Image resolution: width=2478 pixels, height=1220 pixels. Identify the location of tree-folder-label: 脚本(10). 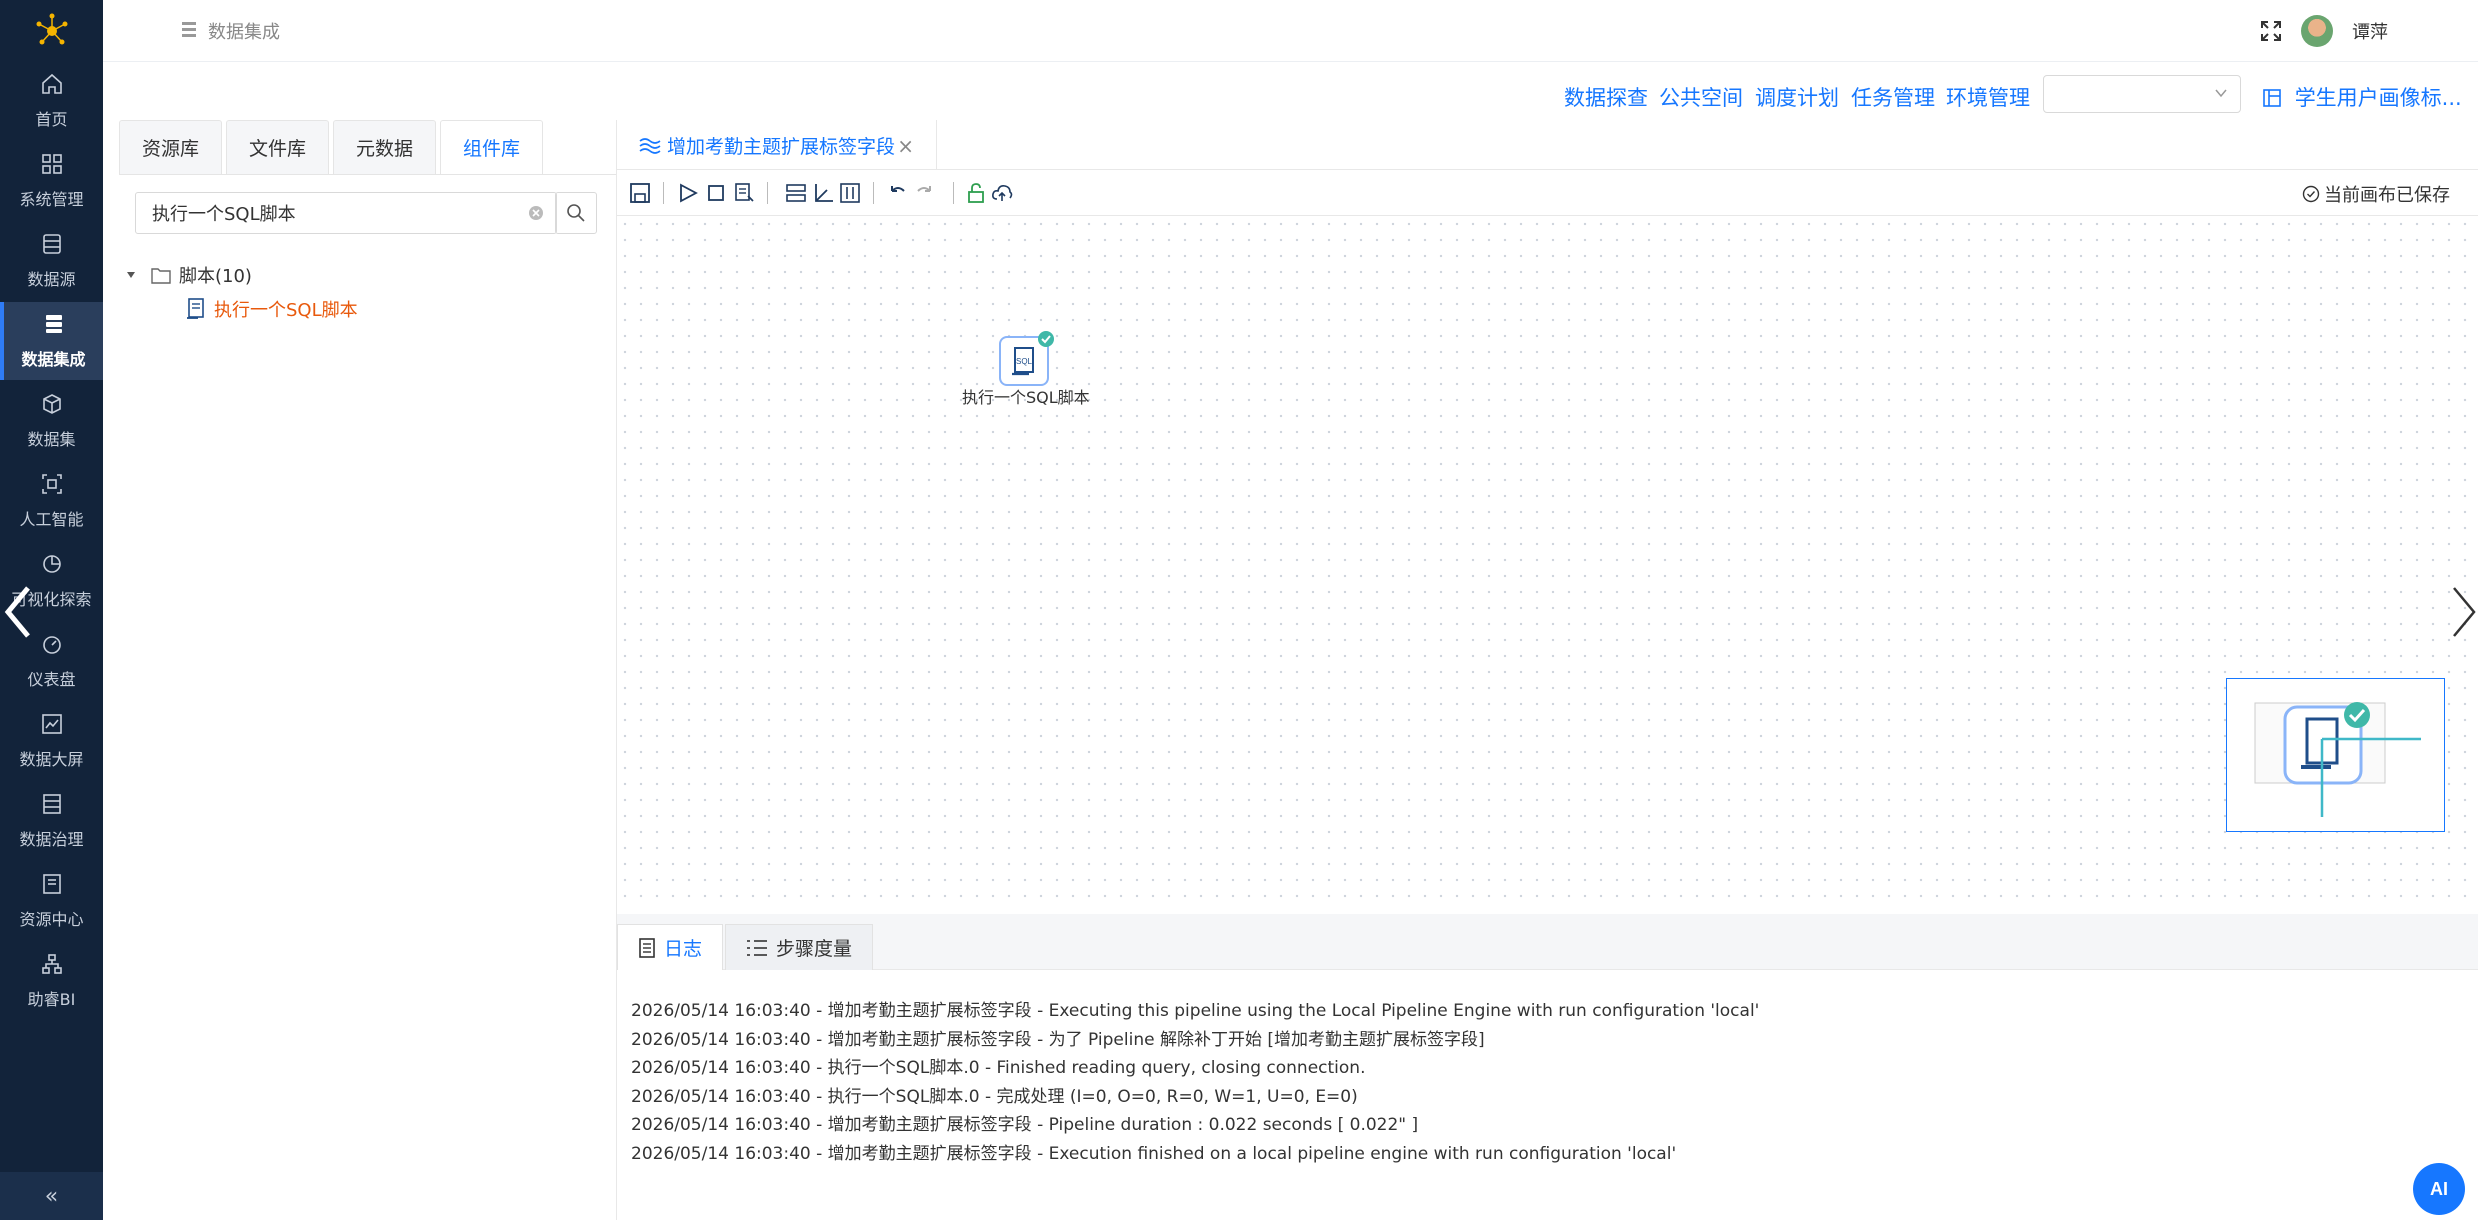
(215, 276).